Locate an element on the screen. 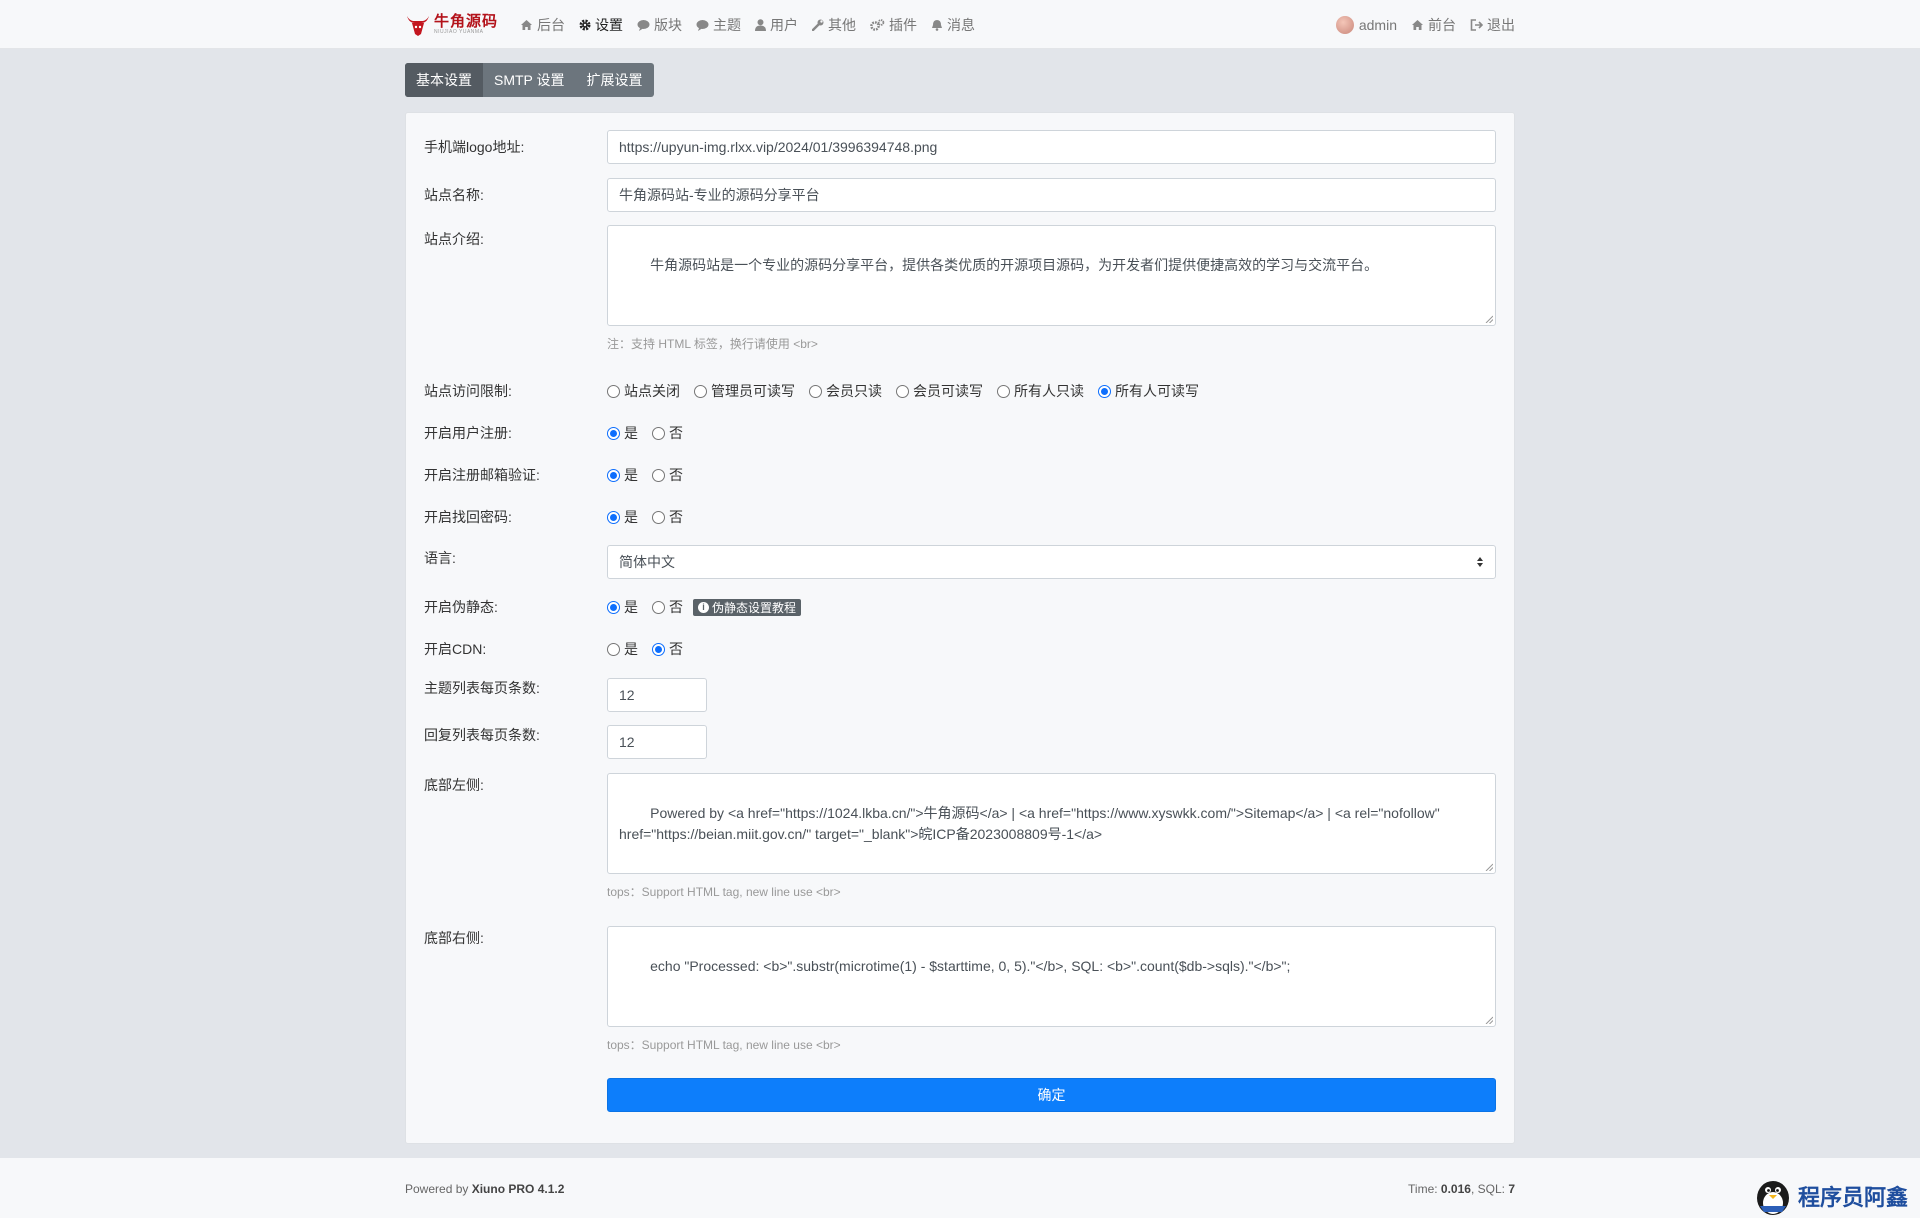 The height and width of the screenshot is (1218, 1920). radio-label: 管理员可读写 is located at coordinates (753, 391).